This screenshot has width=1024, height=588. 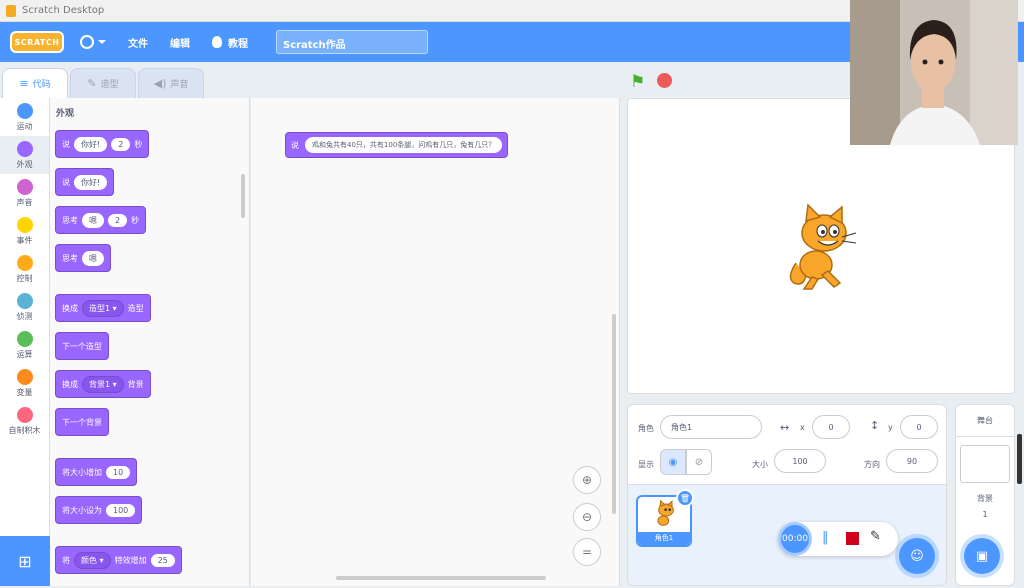 I want to click on category-control: 控制, so click(x=24, y=269).